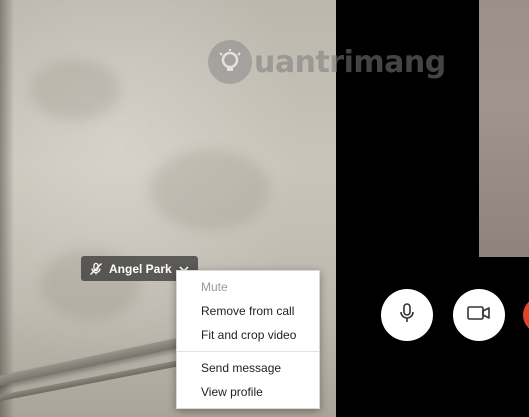  I want to click on watermark-logo: uantrimang, so click(327, 62).